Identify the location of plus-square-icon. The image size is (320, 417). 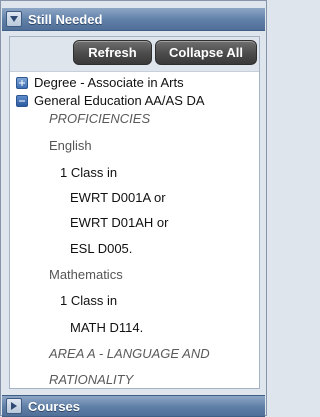
(22, 82).